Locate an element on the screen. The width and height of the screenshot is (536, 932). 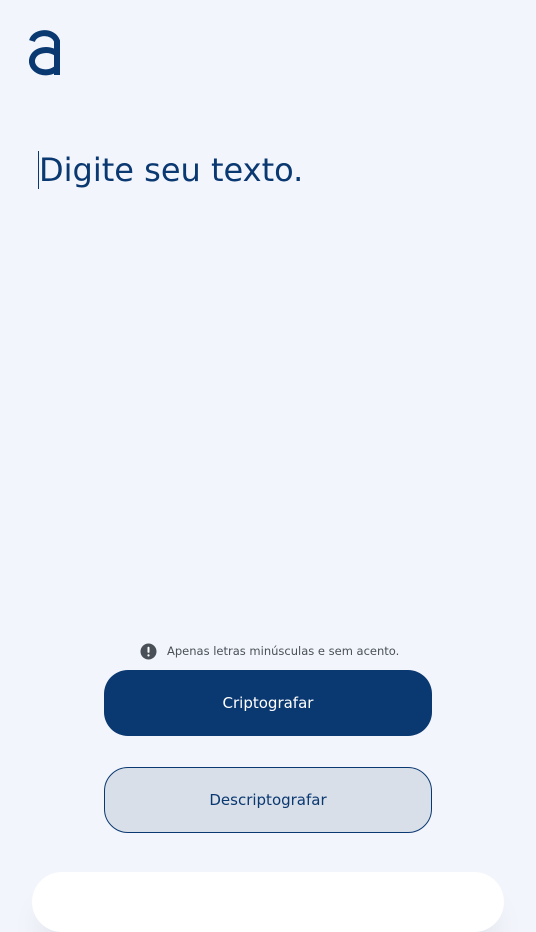
alura-logo-icon is located at coordinates (45, 52).